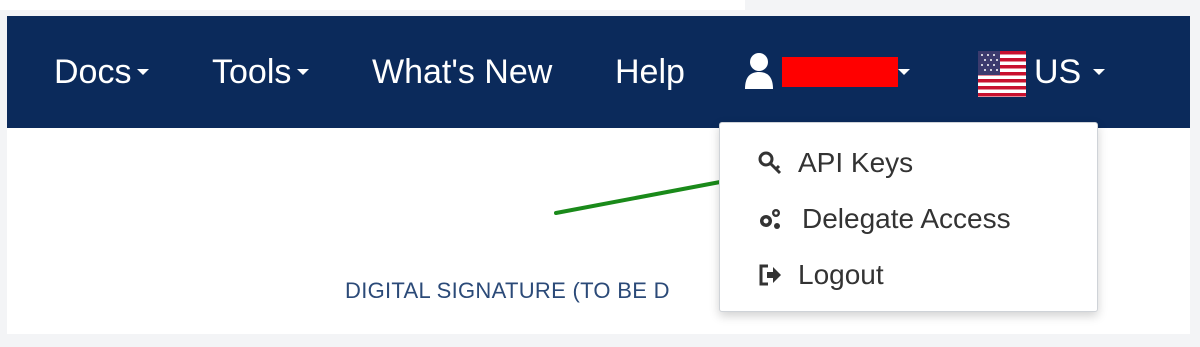  I want to click on key-icon, so click(770, 163).